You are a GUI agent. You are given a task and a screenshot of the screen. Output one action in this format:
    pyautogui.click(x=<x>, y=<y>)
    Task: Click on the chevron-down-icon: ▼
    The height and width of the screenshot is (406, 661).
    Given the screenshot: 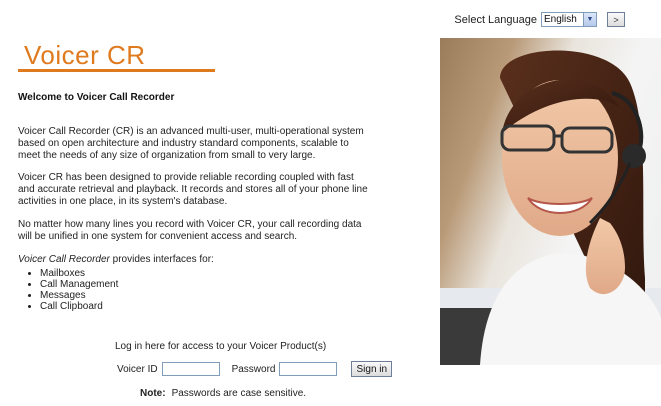 What is the action you would take?
    pyautogui.click(x=589, y=19)
    